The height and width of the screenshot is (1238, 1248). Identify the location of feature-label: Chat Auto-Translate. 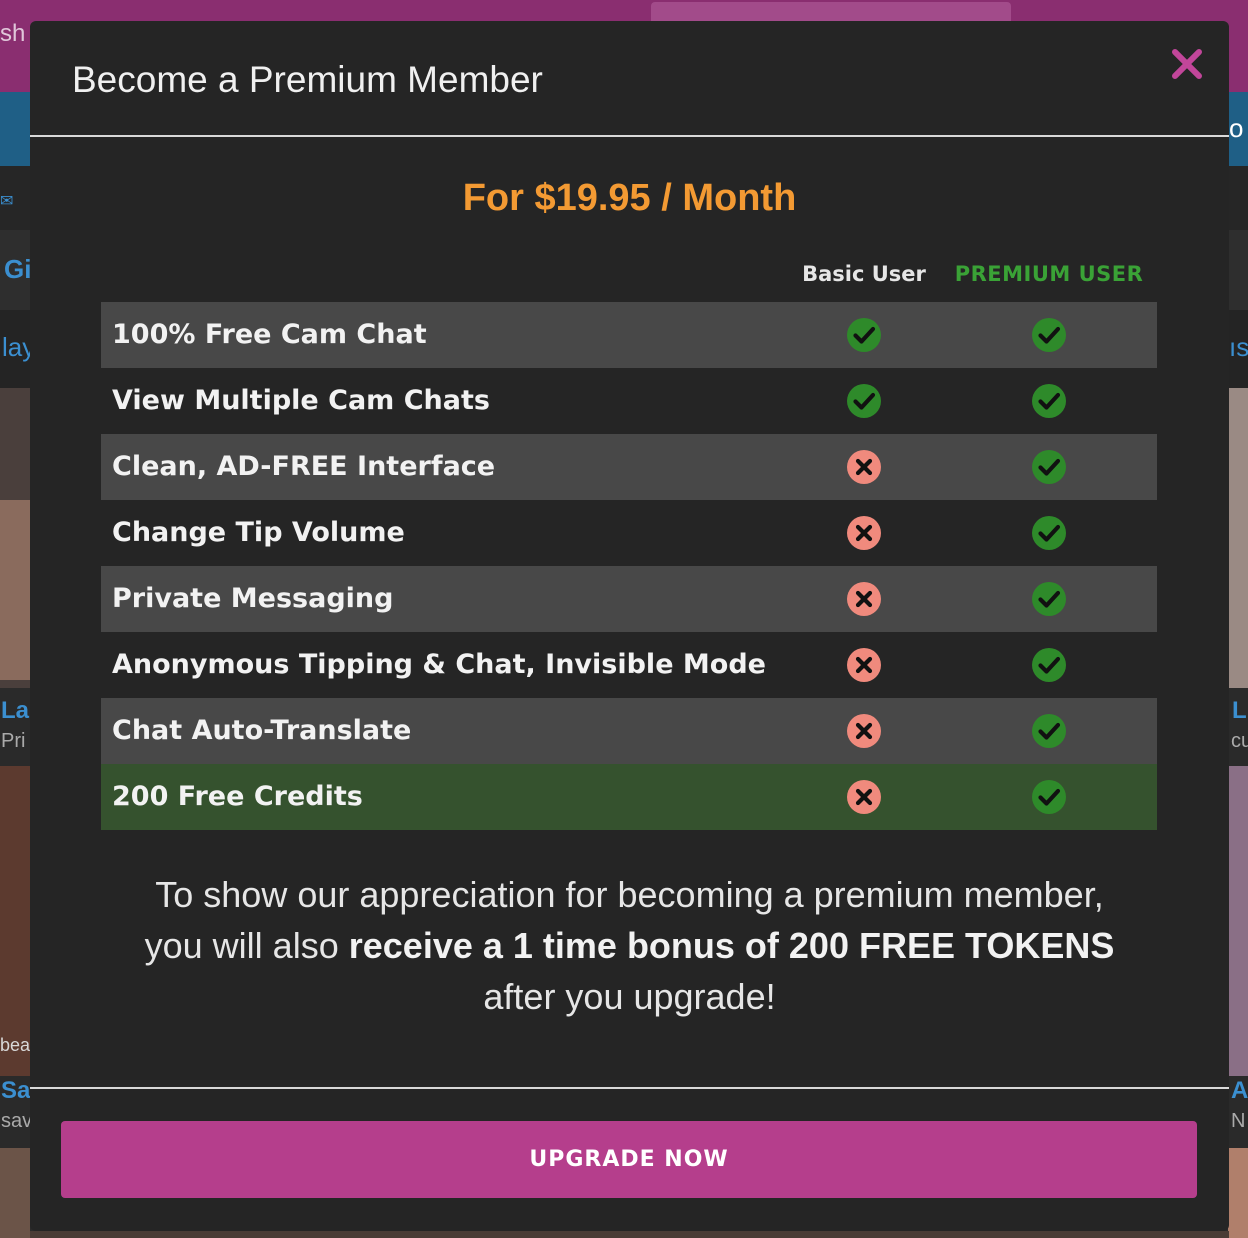
(262, 730).